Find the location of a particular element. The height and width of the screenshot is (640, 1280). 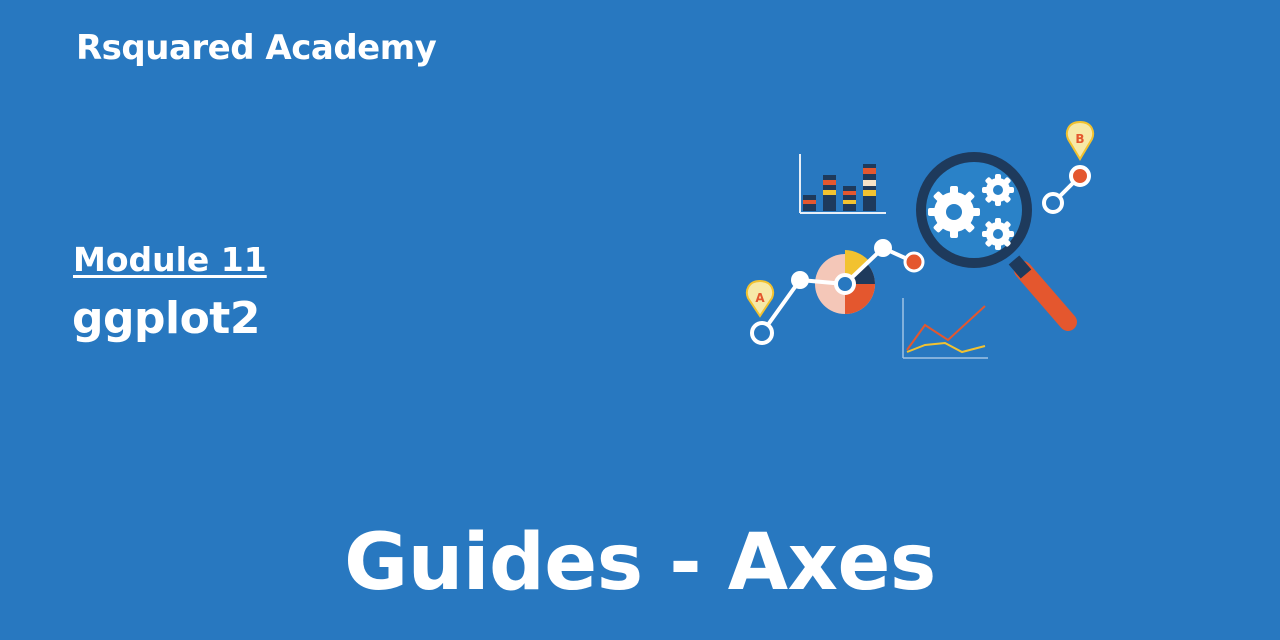

page-heading: Guides - Axes is located at coordinates (640, 563).